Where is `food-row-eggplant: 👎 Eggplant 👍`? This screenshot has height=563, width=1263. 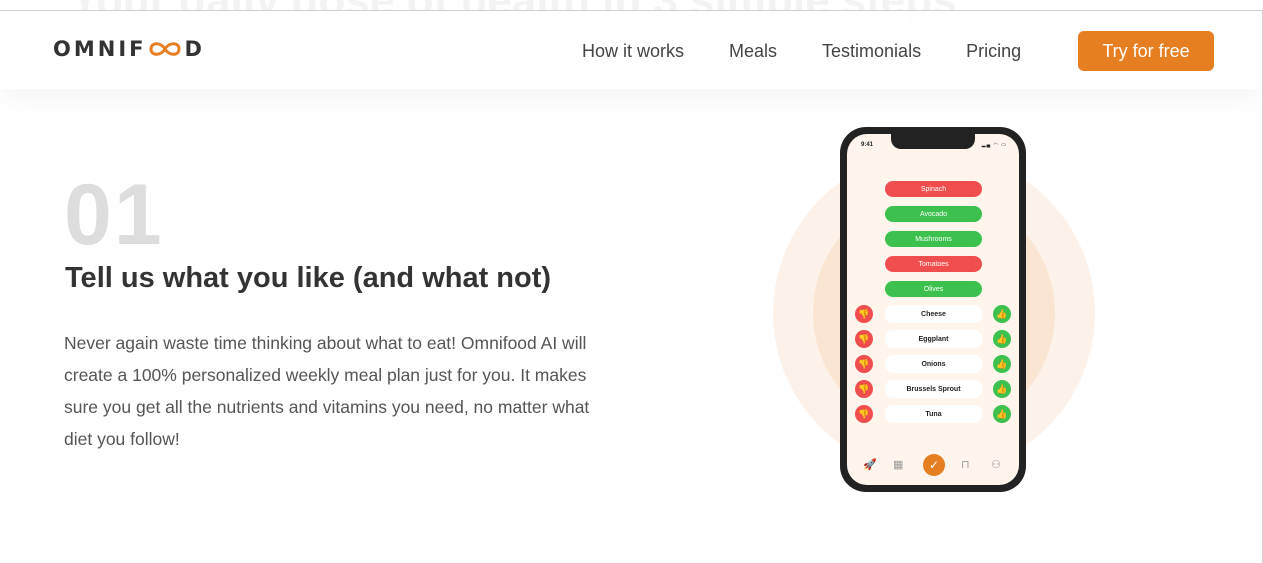
food-row-eggplant: 👎 Eggplant 👍 is located at coordinates (933, 339).